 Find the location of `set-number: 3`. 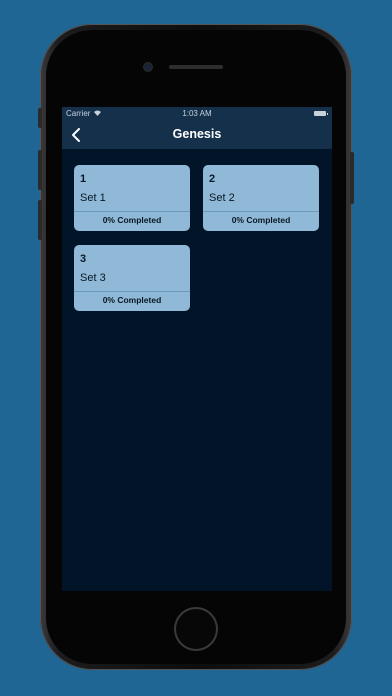

set-number: 3 is located at coordinates (83, 259).